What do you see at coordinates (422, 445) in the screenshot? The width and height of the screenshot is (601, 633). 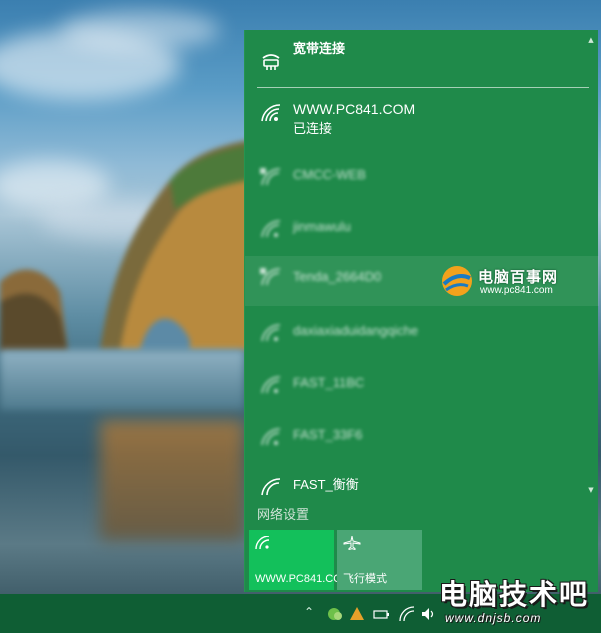 I see `wifi-network-item: FAST_33F6` at bounding box center [422, 445].